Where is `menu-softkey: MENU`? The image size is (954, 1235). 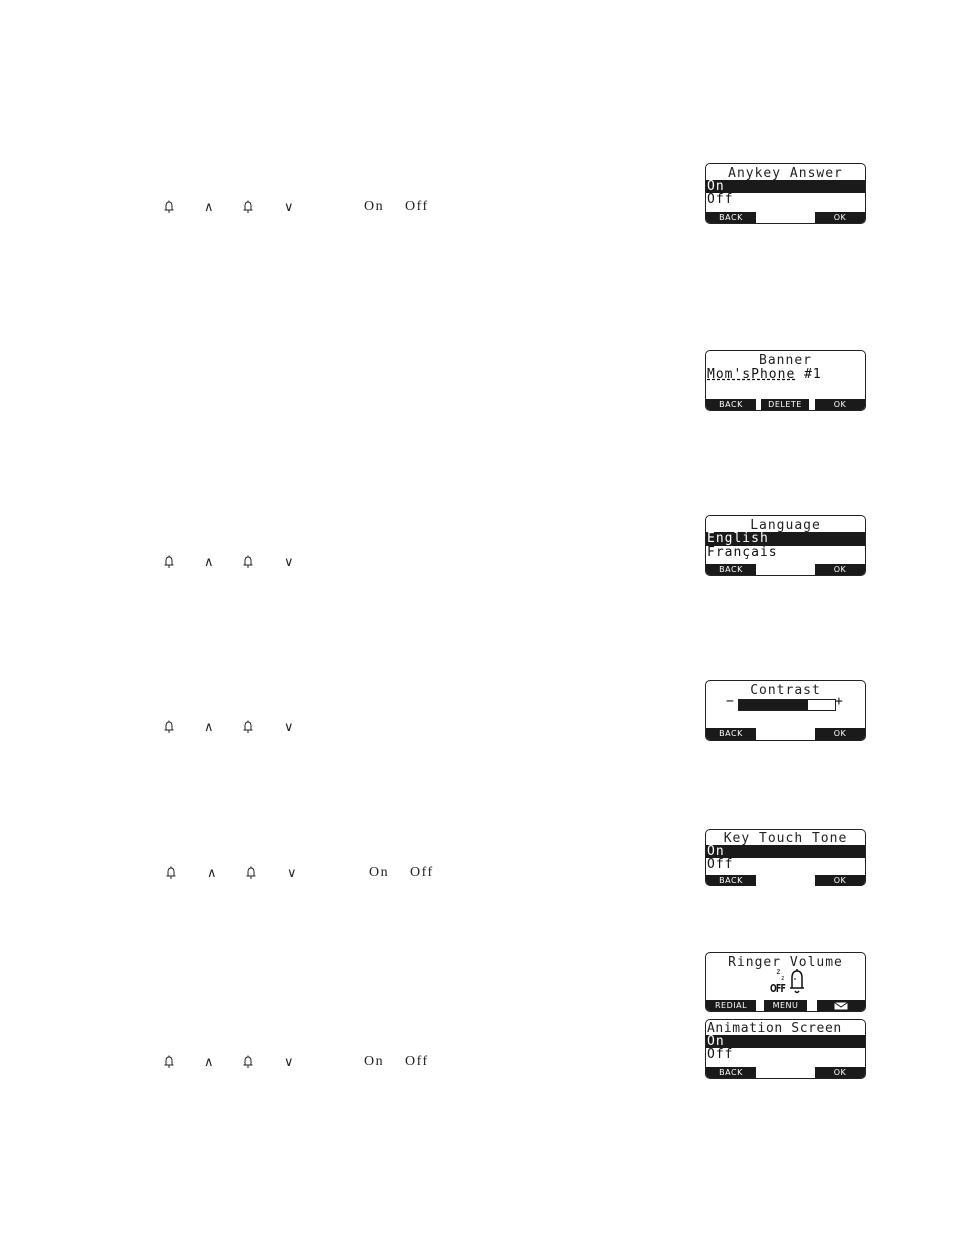 menu-softkey: MENU is located at coordinates (785, 1005).